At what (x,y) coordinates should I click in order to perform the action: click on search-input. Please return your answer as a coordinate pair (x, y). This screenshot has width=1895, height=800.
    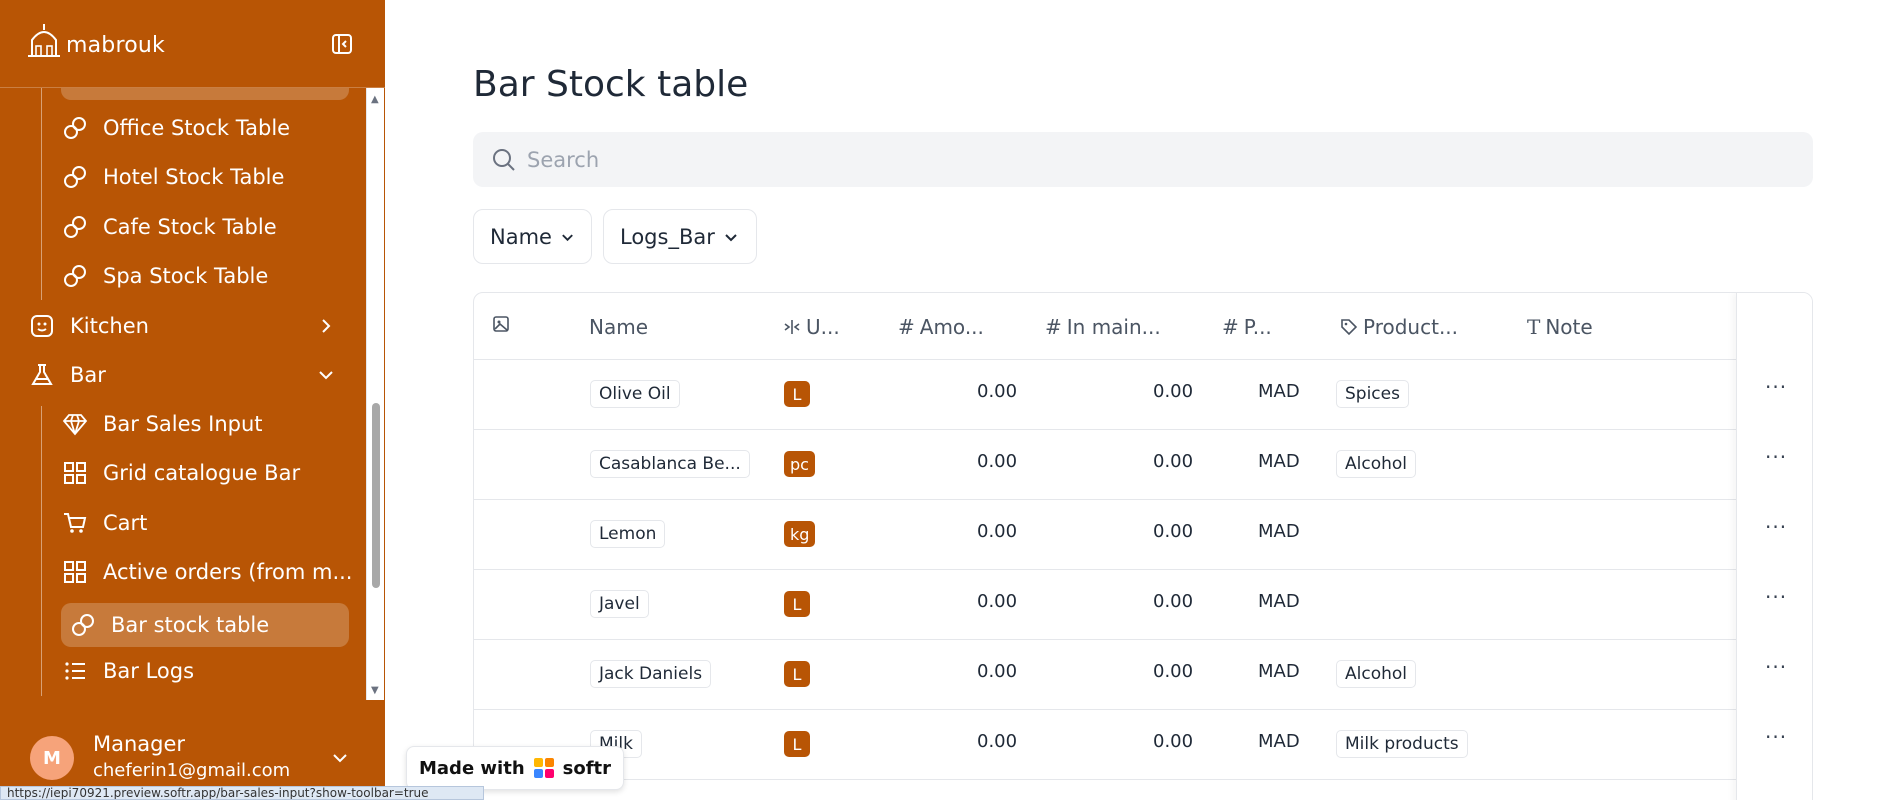
    Looking at the image, I should click on (1152, 159).